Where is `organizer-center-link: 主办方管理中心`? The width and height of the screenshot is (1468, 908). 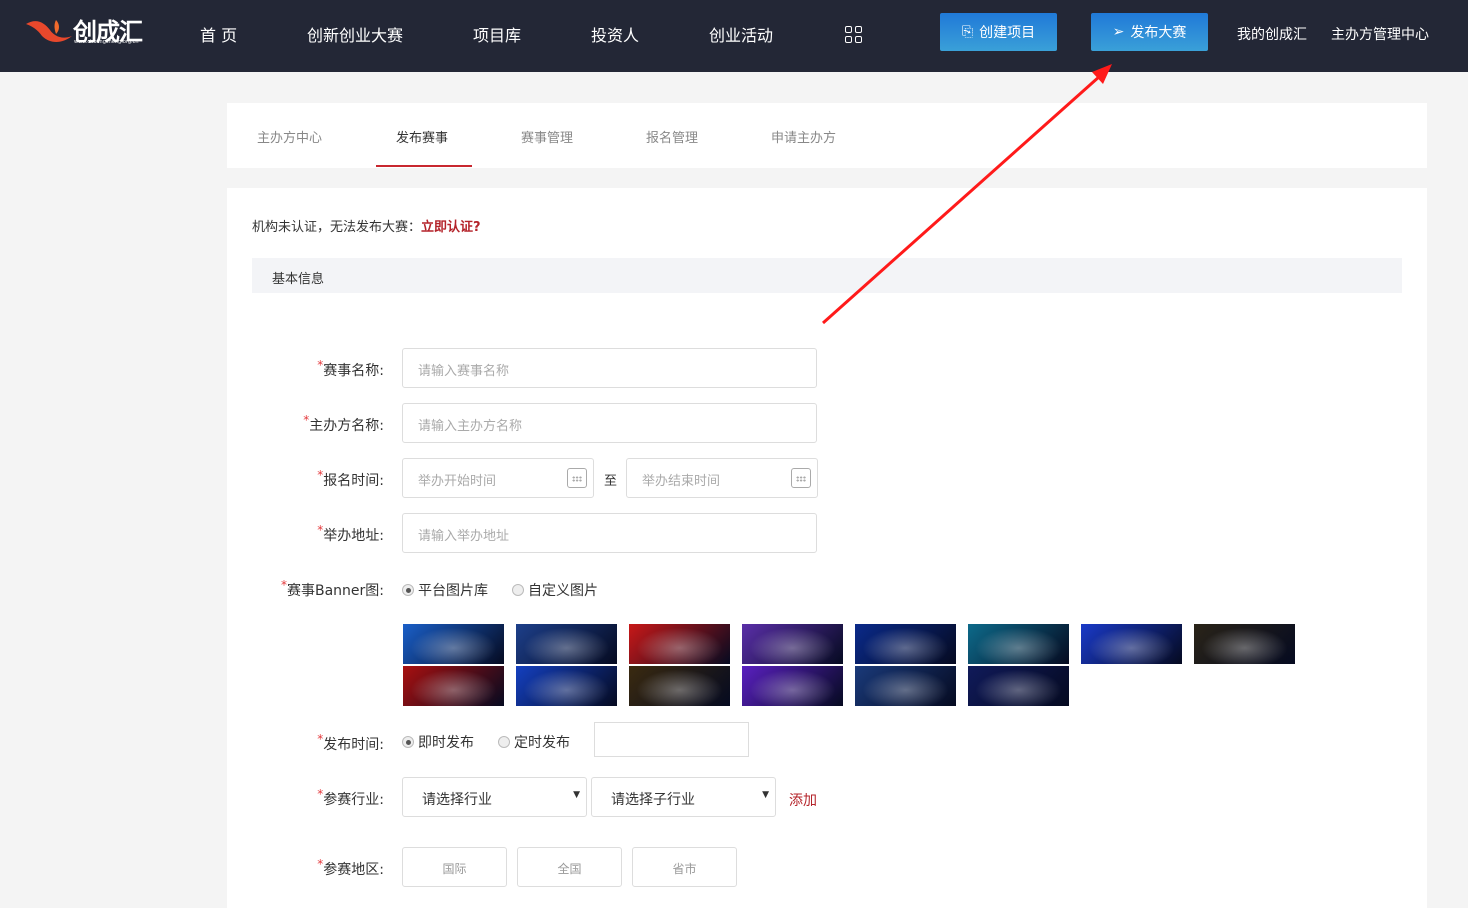
organizer-center-link: 主办方管理中心 is located at coordinates (1380, 34).